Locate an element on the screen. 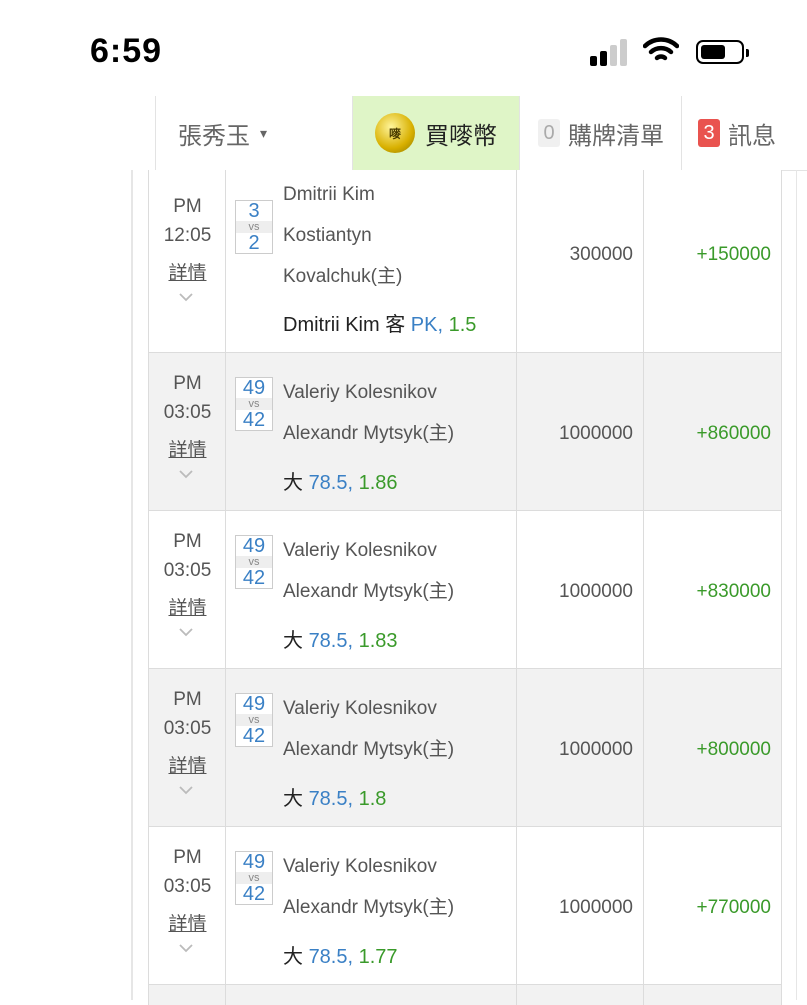 The image size is (807, 1005). winnings-cell is located at coordinates (712, 995).